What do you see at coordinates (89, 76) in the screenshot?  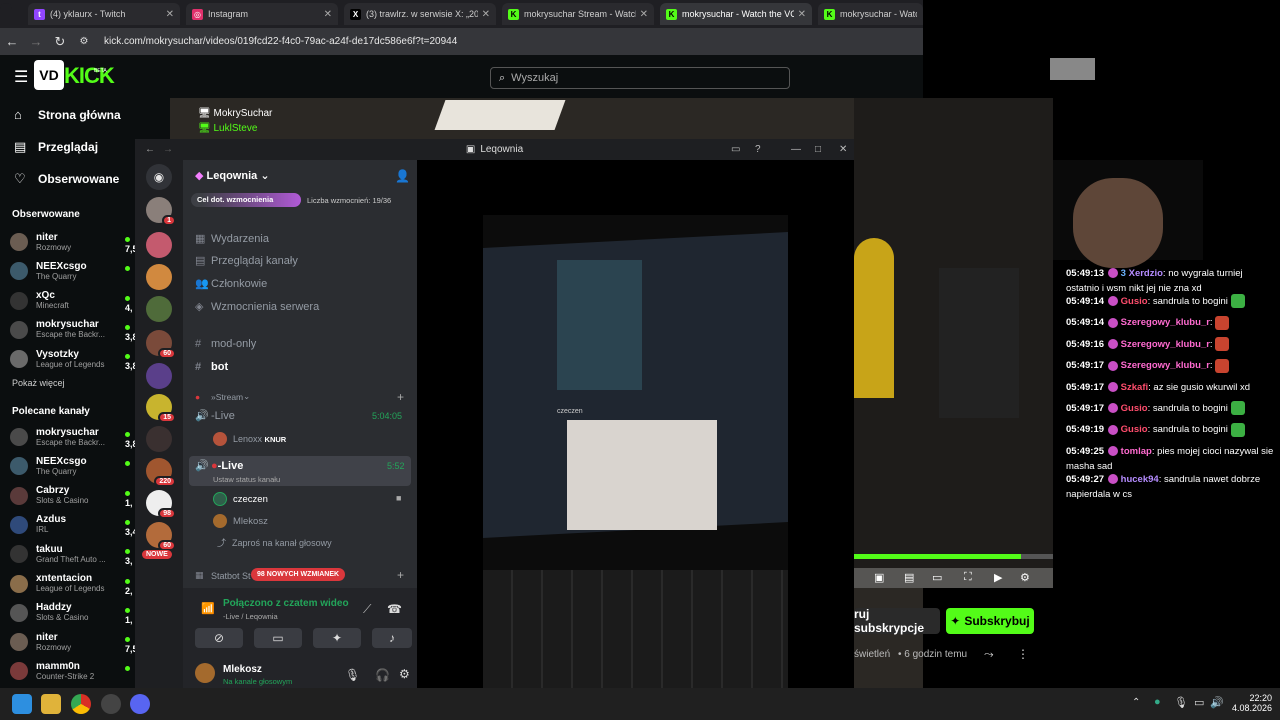 I see `kick-logo: KICK` at bounding box center [89, 76].